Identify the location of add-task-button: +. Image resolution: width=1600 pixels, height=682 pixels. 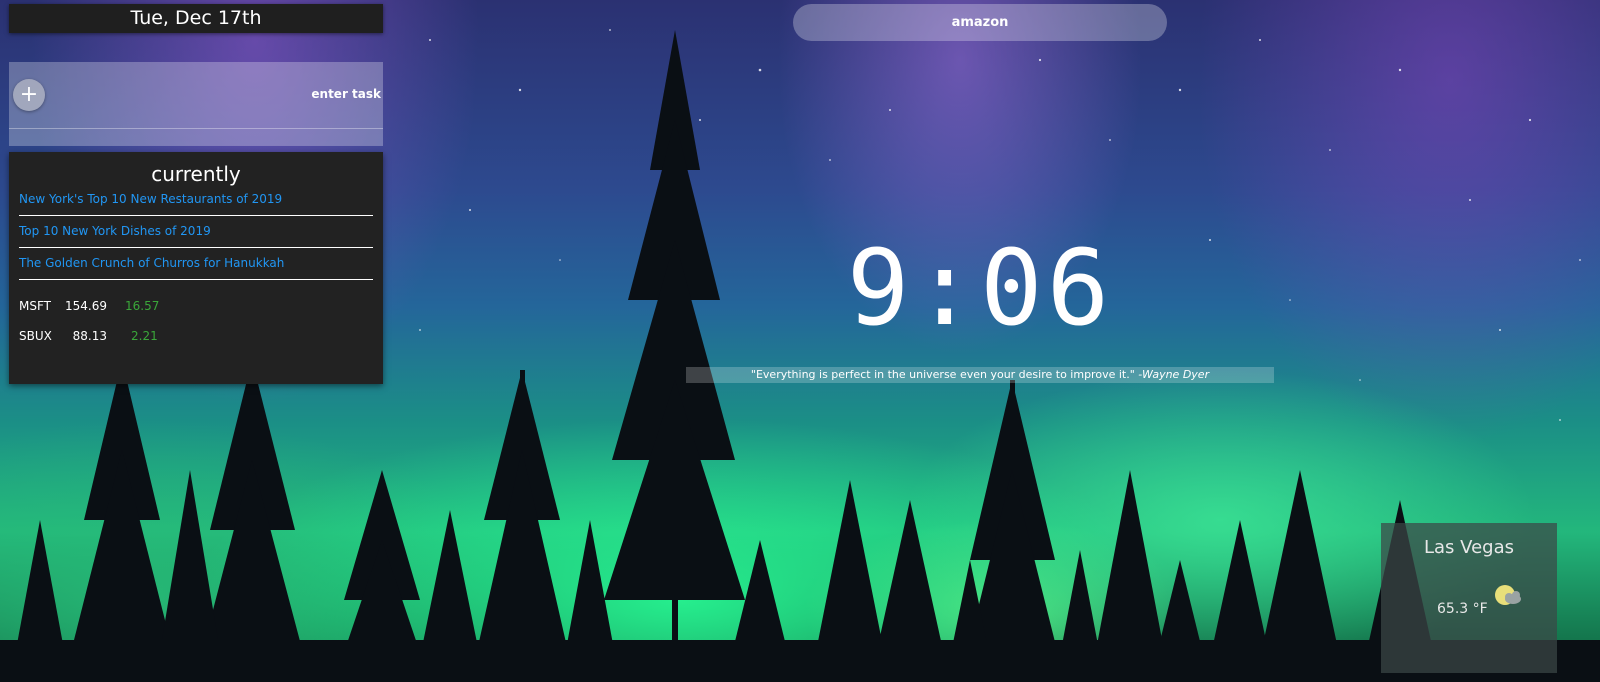
(29, 95).